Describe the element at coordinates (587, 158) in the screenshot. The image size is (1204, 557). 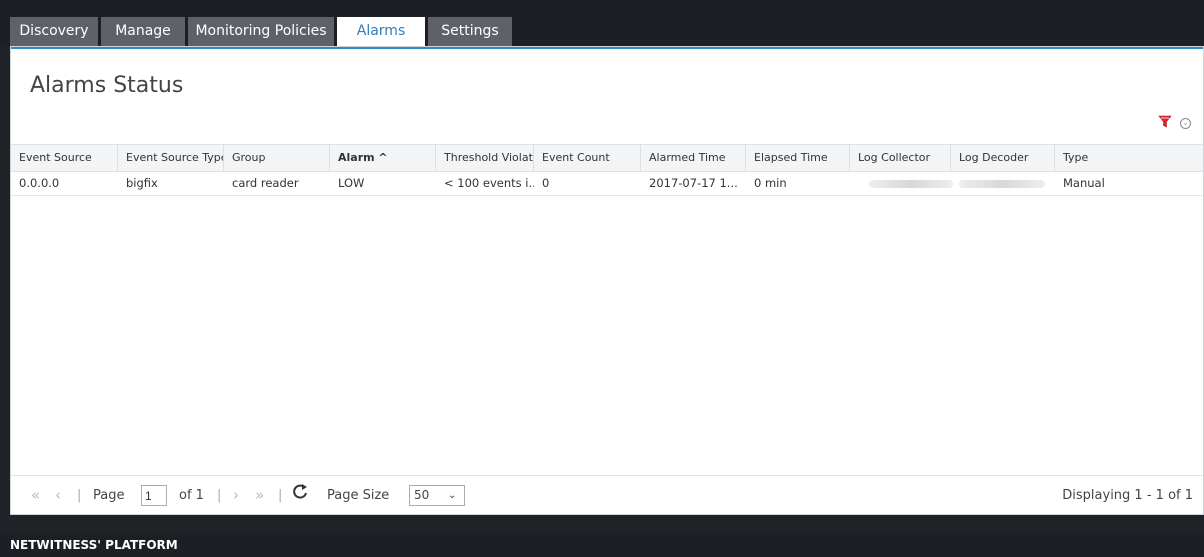
I see `column-header-event-count: Event Count` at that location.